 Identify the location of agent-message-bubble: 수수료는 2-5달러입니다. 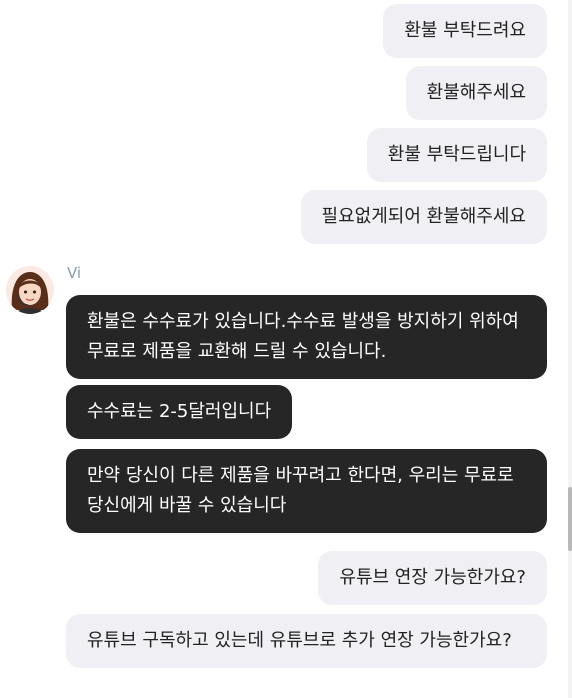
(179, 412).